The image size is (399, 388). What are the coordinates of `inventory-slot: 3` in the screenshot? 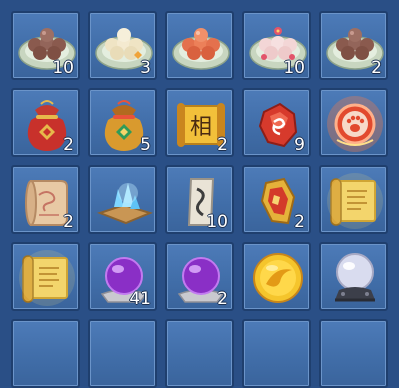 It's located at (122, 45).